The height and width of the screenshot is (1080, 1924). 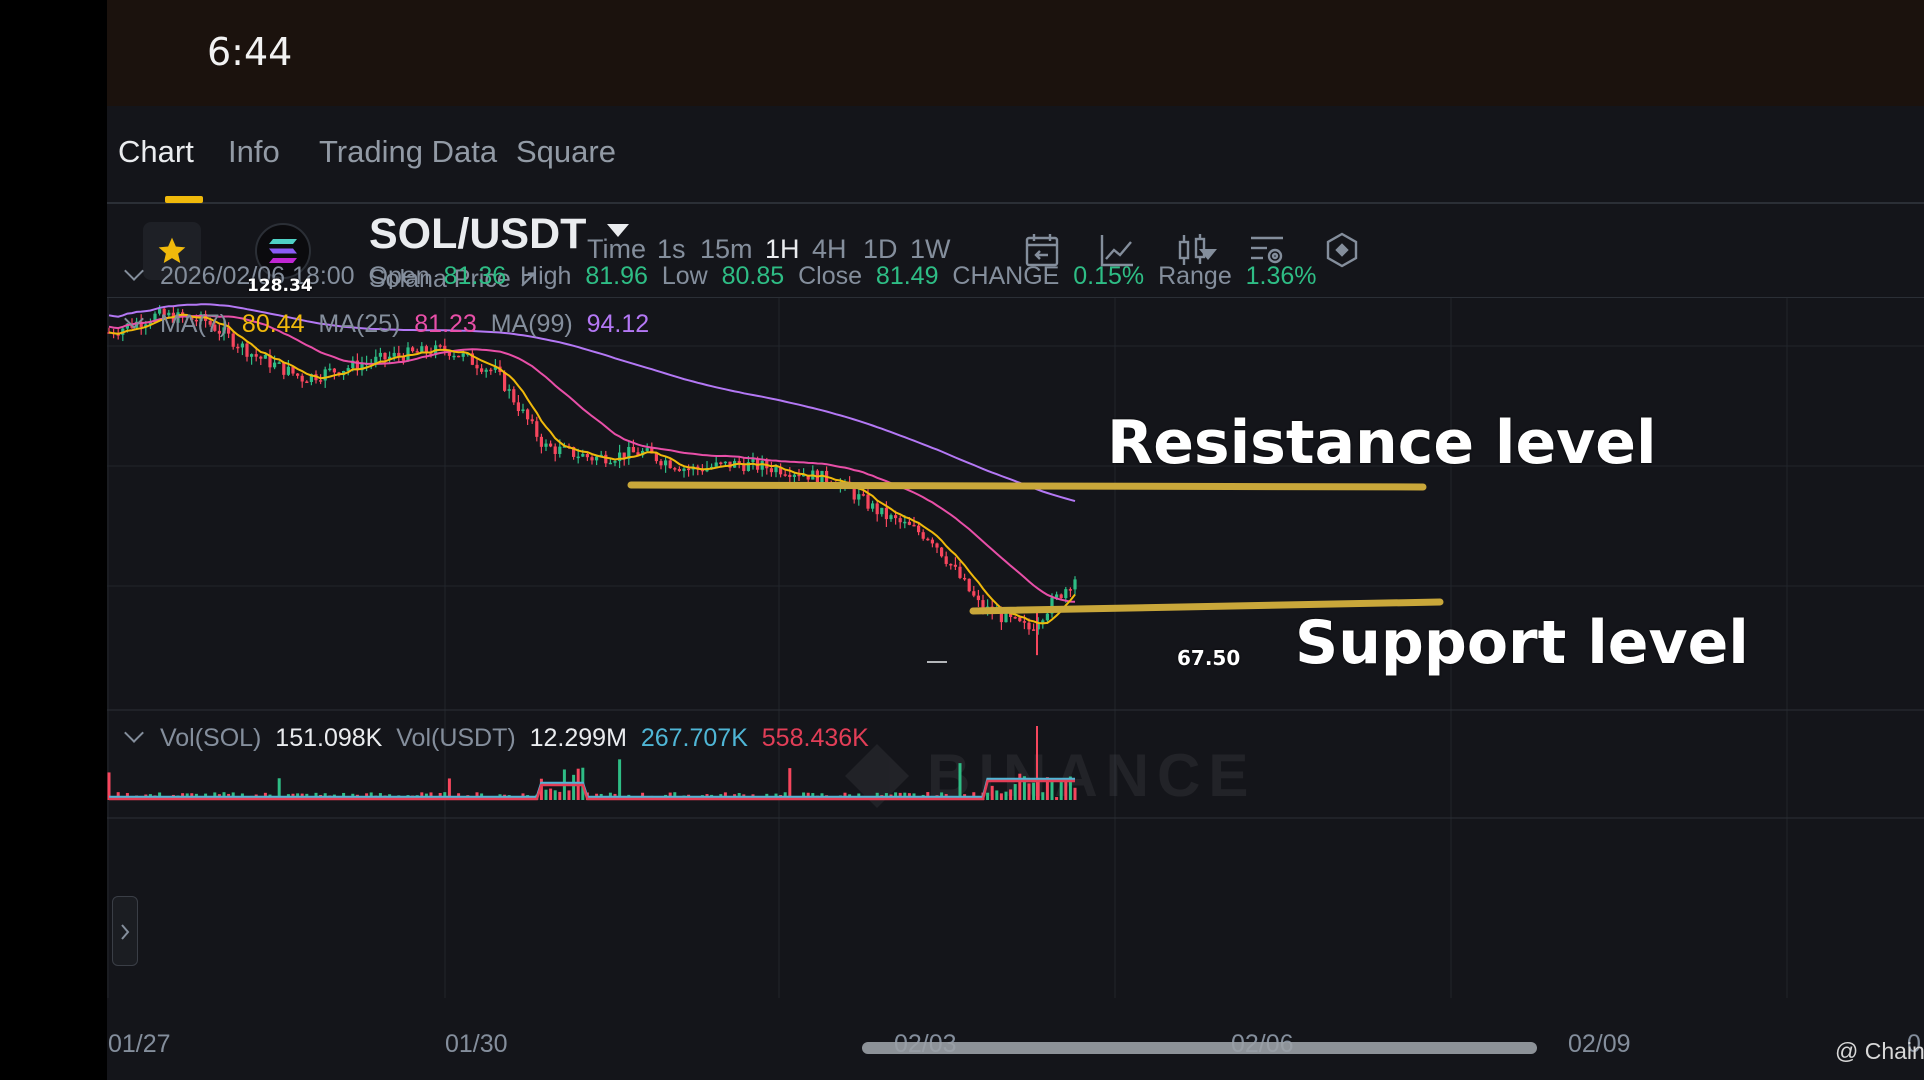 What do you see at coordinates (753, 276) in the screenshot?
I see `low-value: 80.85` at bounding box center [753, 276].